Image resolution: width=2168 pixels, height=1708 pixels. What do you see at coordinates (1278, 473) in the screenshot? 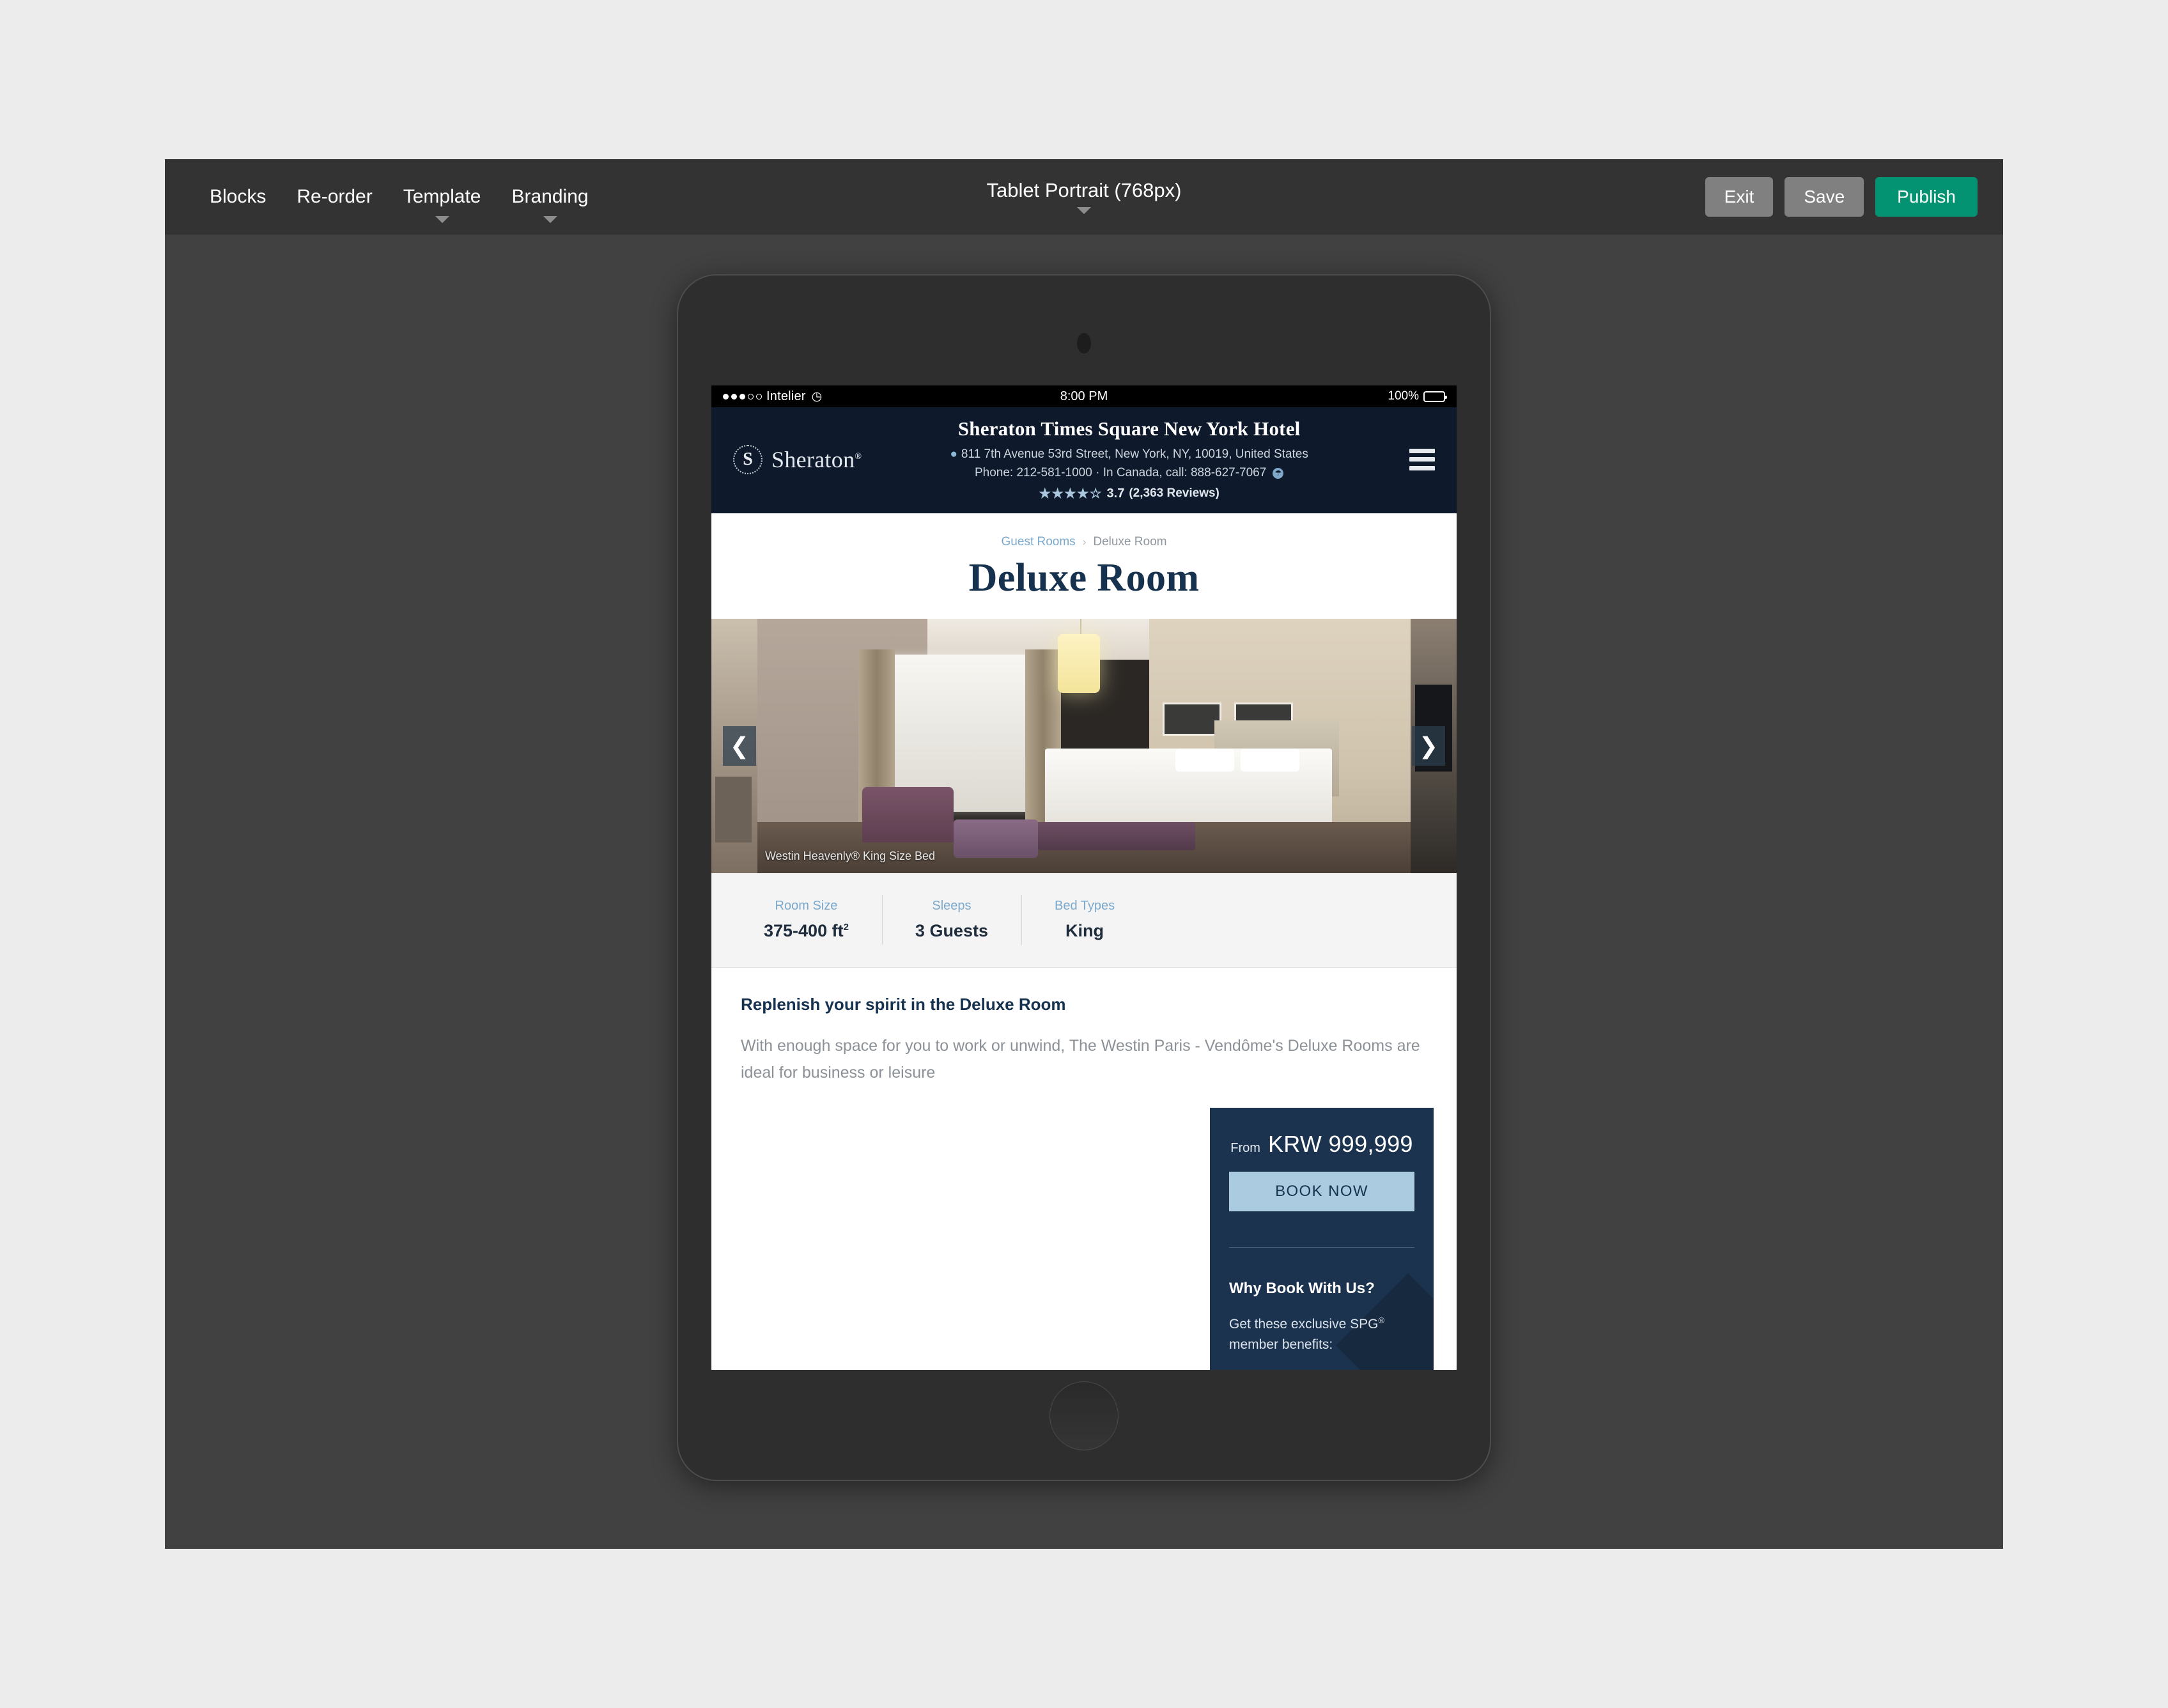
I see `globe-icon: ☂` at bounding box center [1278, 473].